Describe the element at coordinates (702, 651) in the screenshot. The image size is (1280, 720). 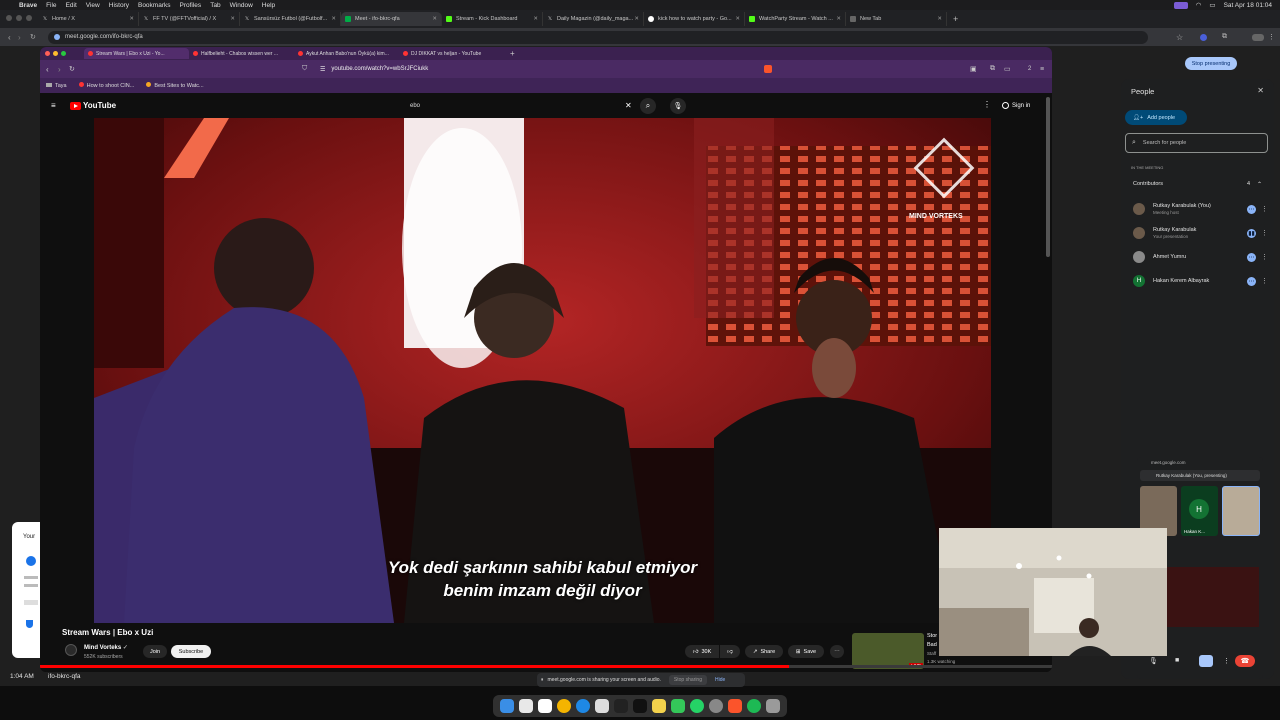
I see `like-button: 👍︎ 30K` at that location.